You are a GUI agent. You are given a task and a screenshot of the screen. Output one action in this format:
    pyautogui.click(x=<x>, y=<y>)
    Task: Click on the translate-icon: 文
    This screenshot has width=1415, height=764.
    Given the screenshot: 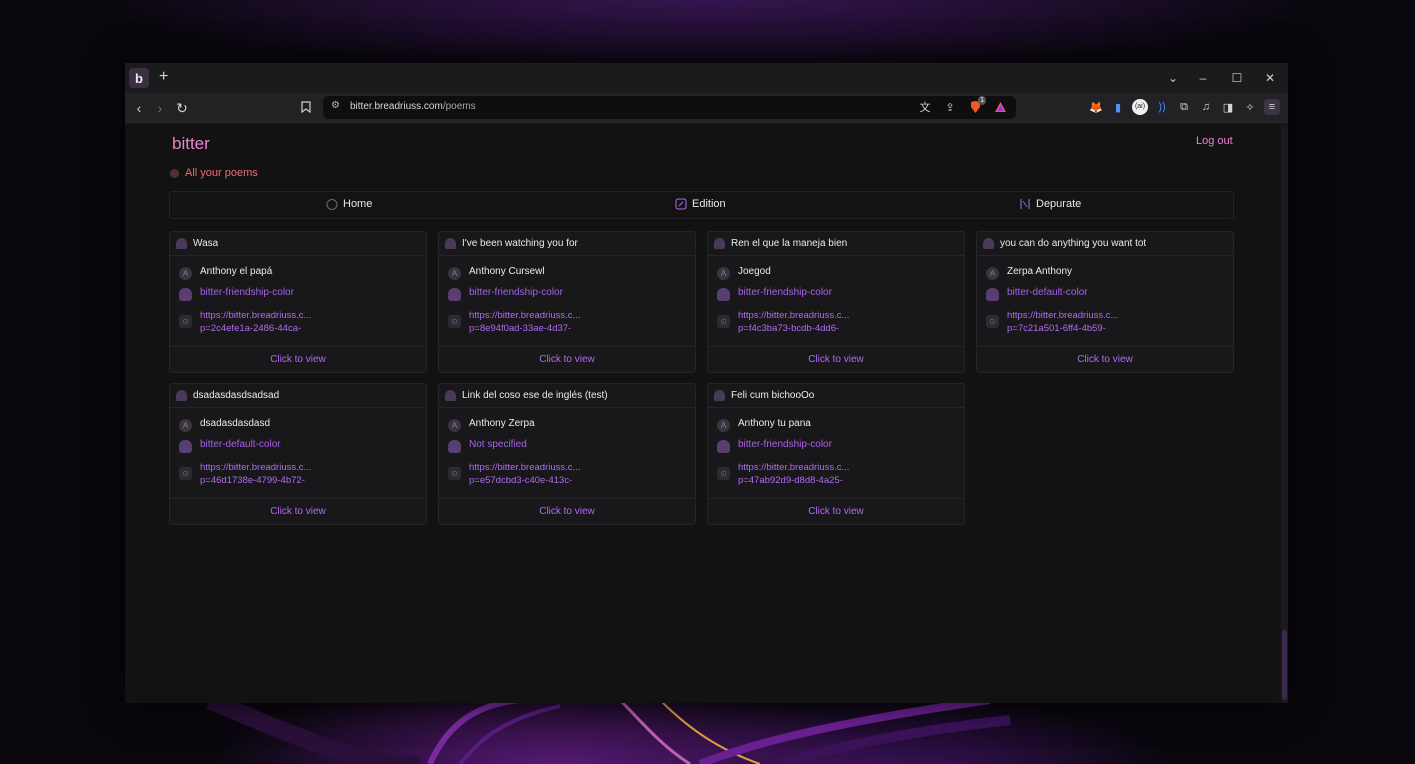 What is the action you would take?
    pyautogui.click(x=925, y=107)
    